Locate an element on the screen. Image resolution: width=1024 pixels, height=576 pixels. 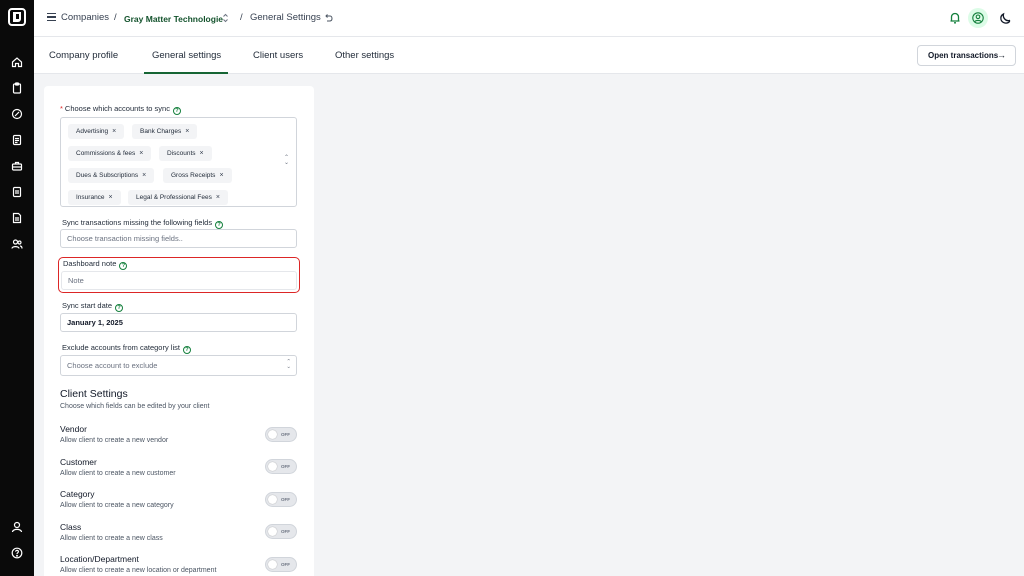
customer-toggle: OFF is located at coordinates (281, 466).